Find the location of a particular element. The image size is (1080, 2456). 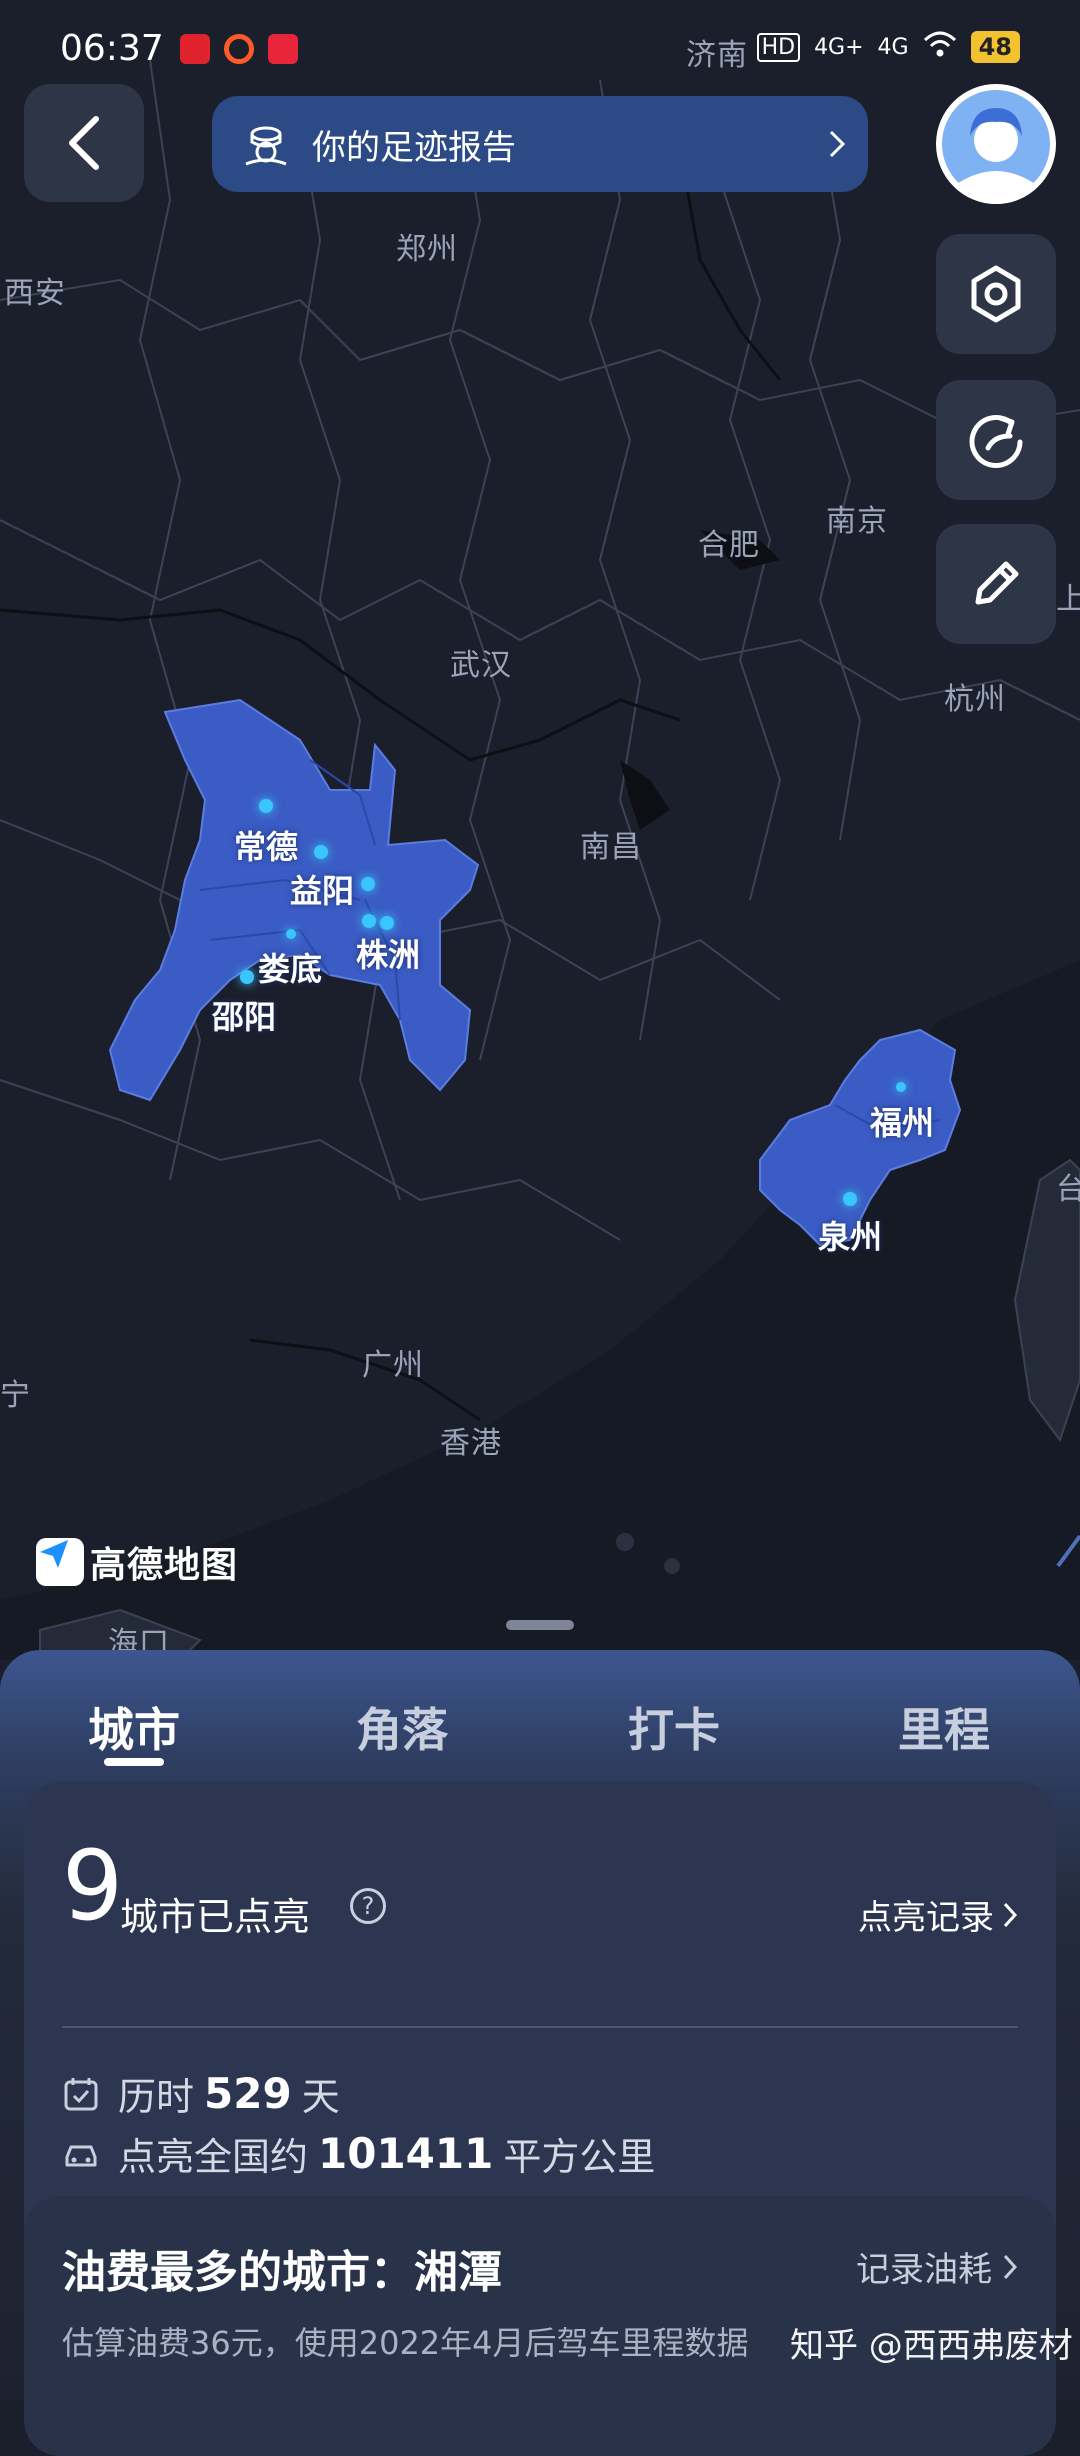

area-suffix: 平方公里 is located at coordinates (579, 2157).